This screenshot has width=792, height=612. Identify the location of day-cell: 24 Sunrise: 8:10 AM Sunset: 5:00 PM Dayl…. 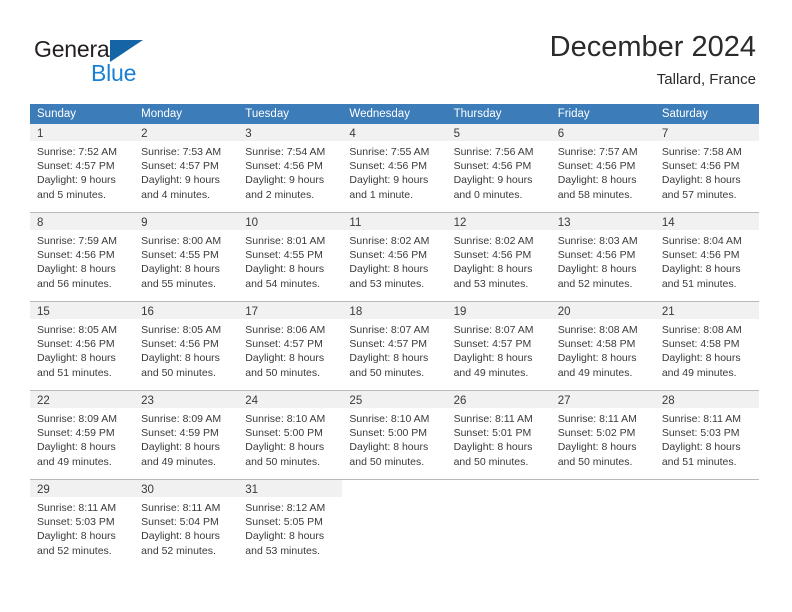
(290, 435).